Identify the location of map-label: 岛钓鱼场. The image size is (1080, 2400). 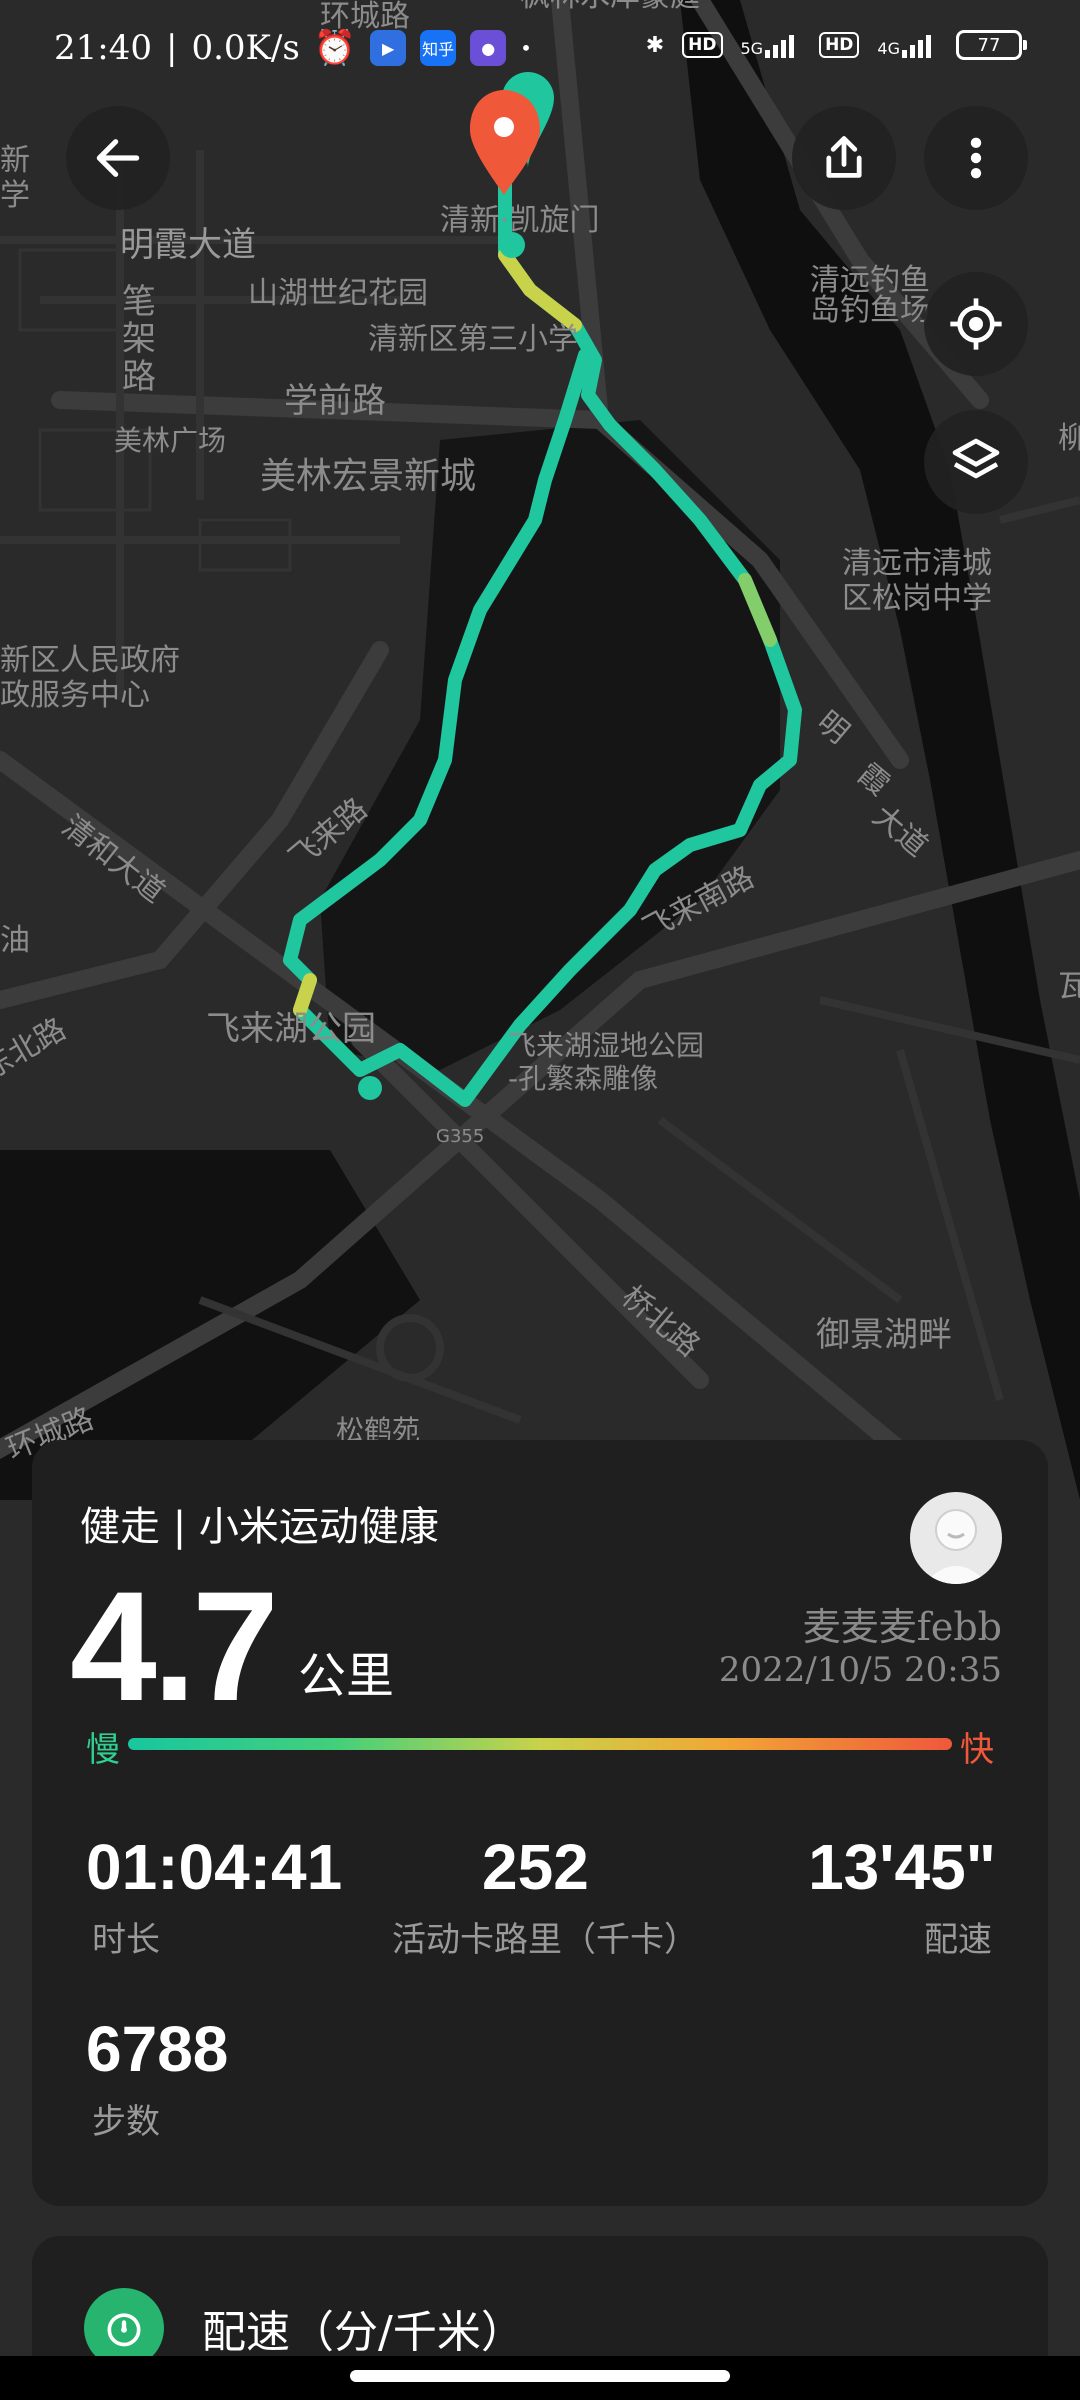
(870, 310).